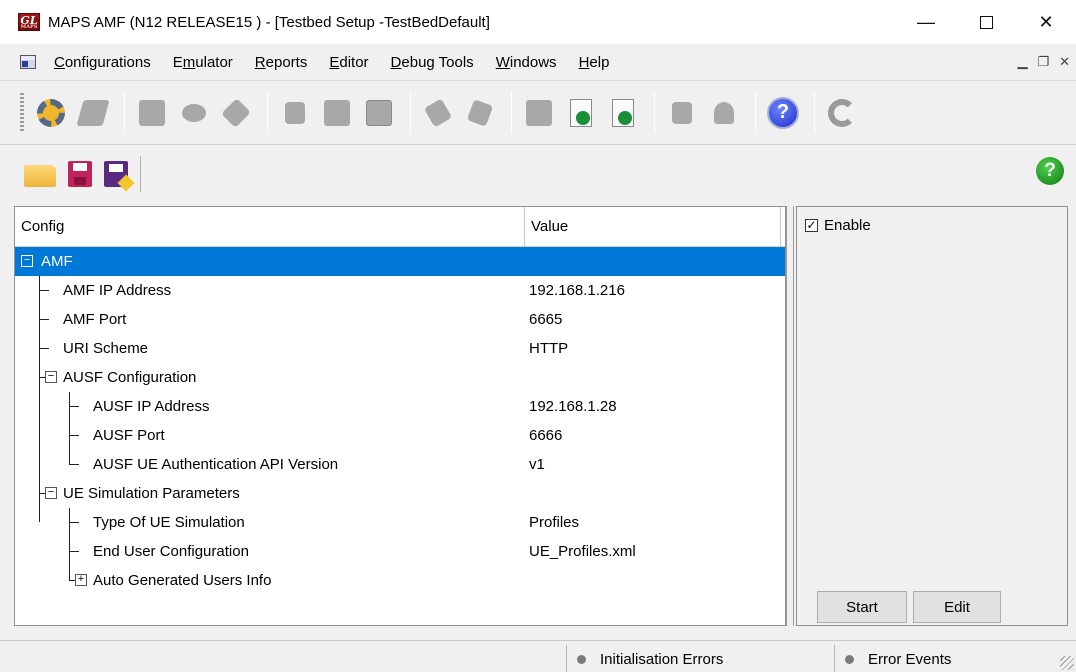 The image size is (1076, 672). Describe the element at coordinates (102, 62) in the screenshot. I see `menu-configurations: Configurations` at that location.